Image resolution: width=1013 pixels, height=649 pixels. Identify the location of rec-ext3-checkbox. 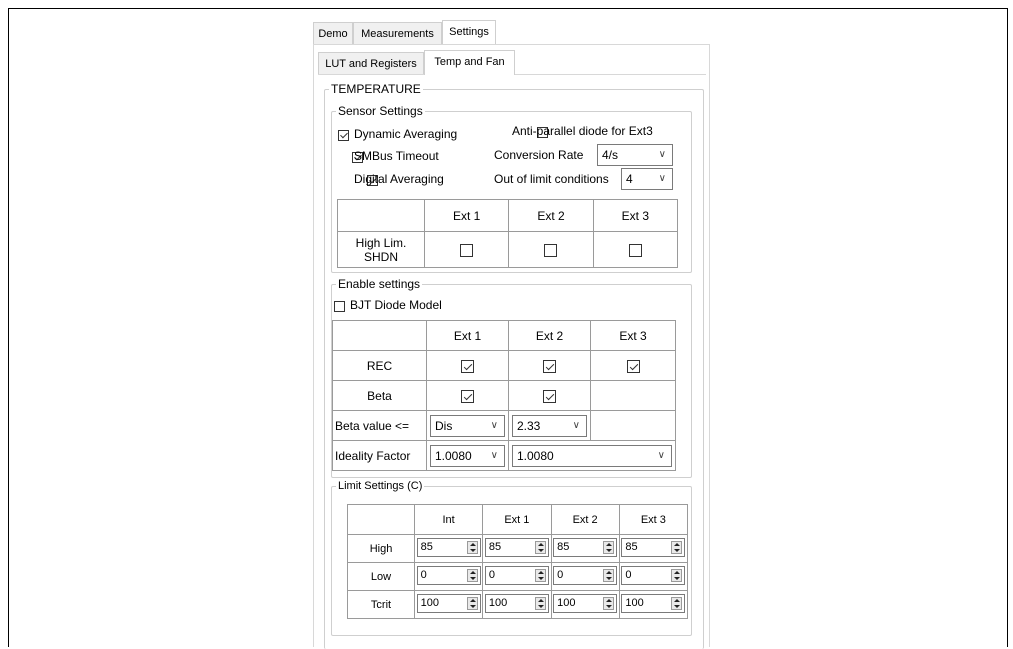
(633, 366).